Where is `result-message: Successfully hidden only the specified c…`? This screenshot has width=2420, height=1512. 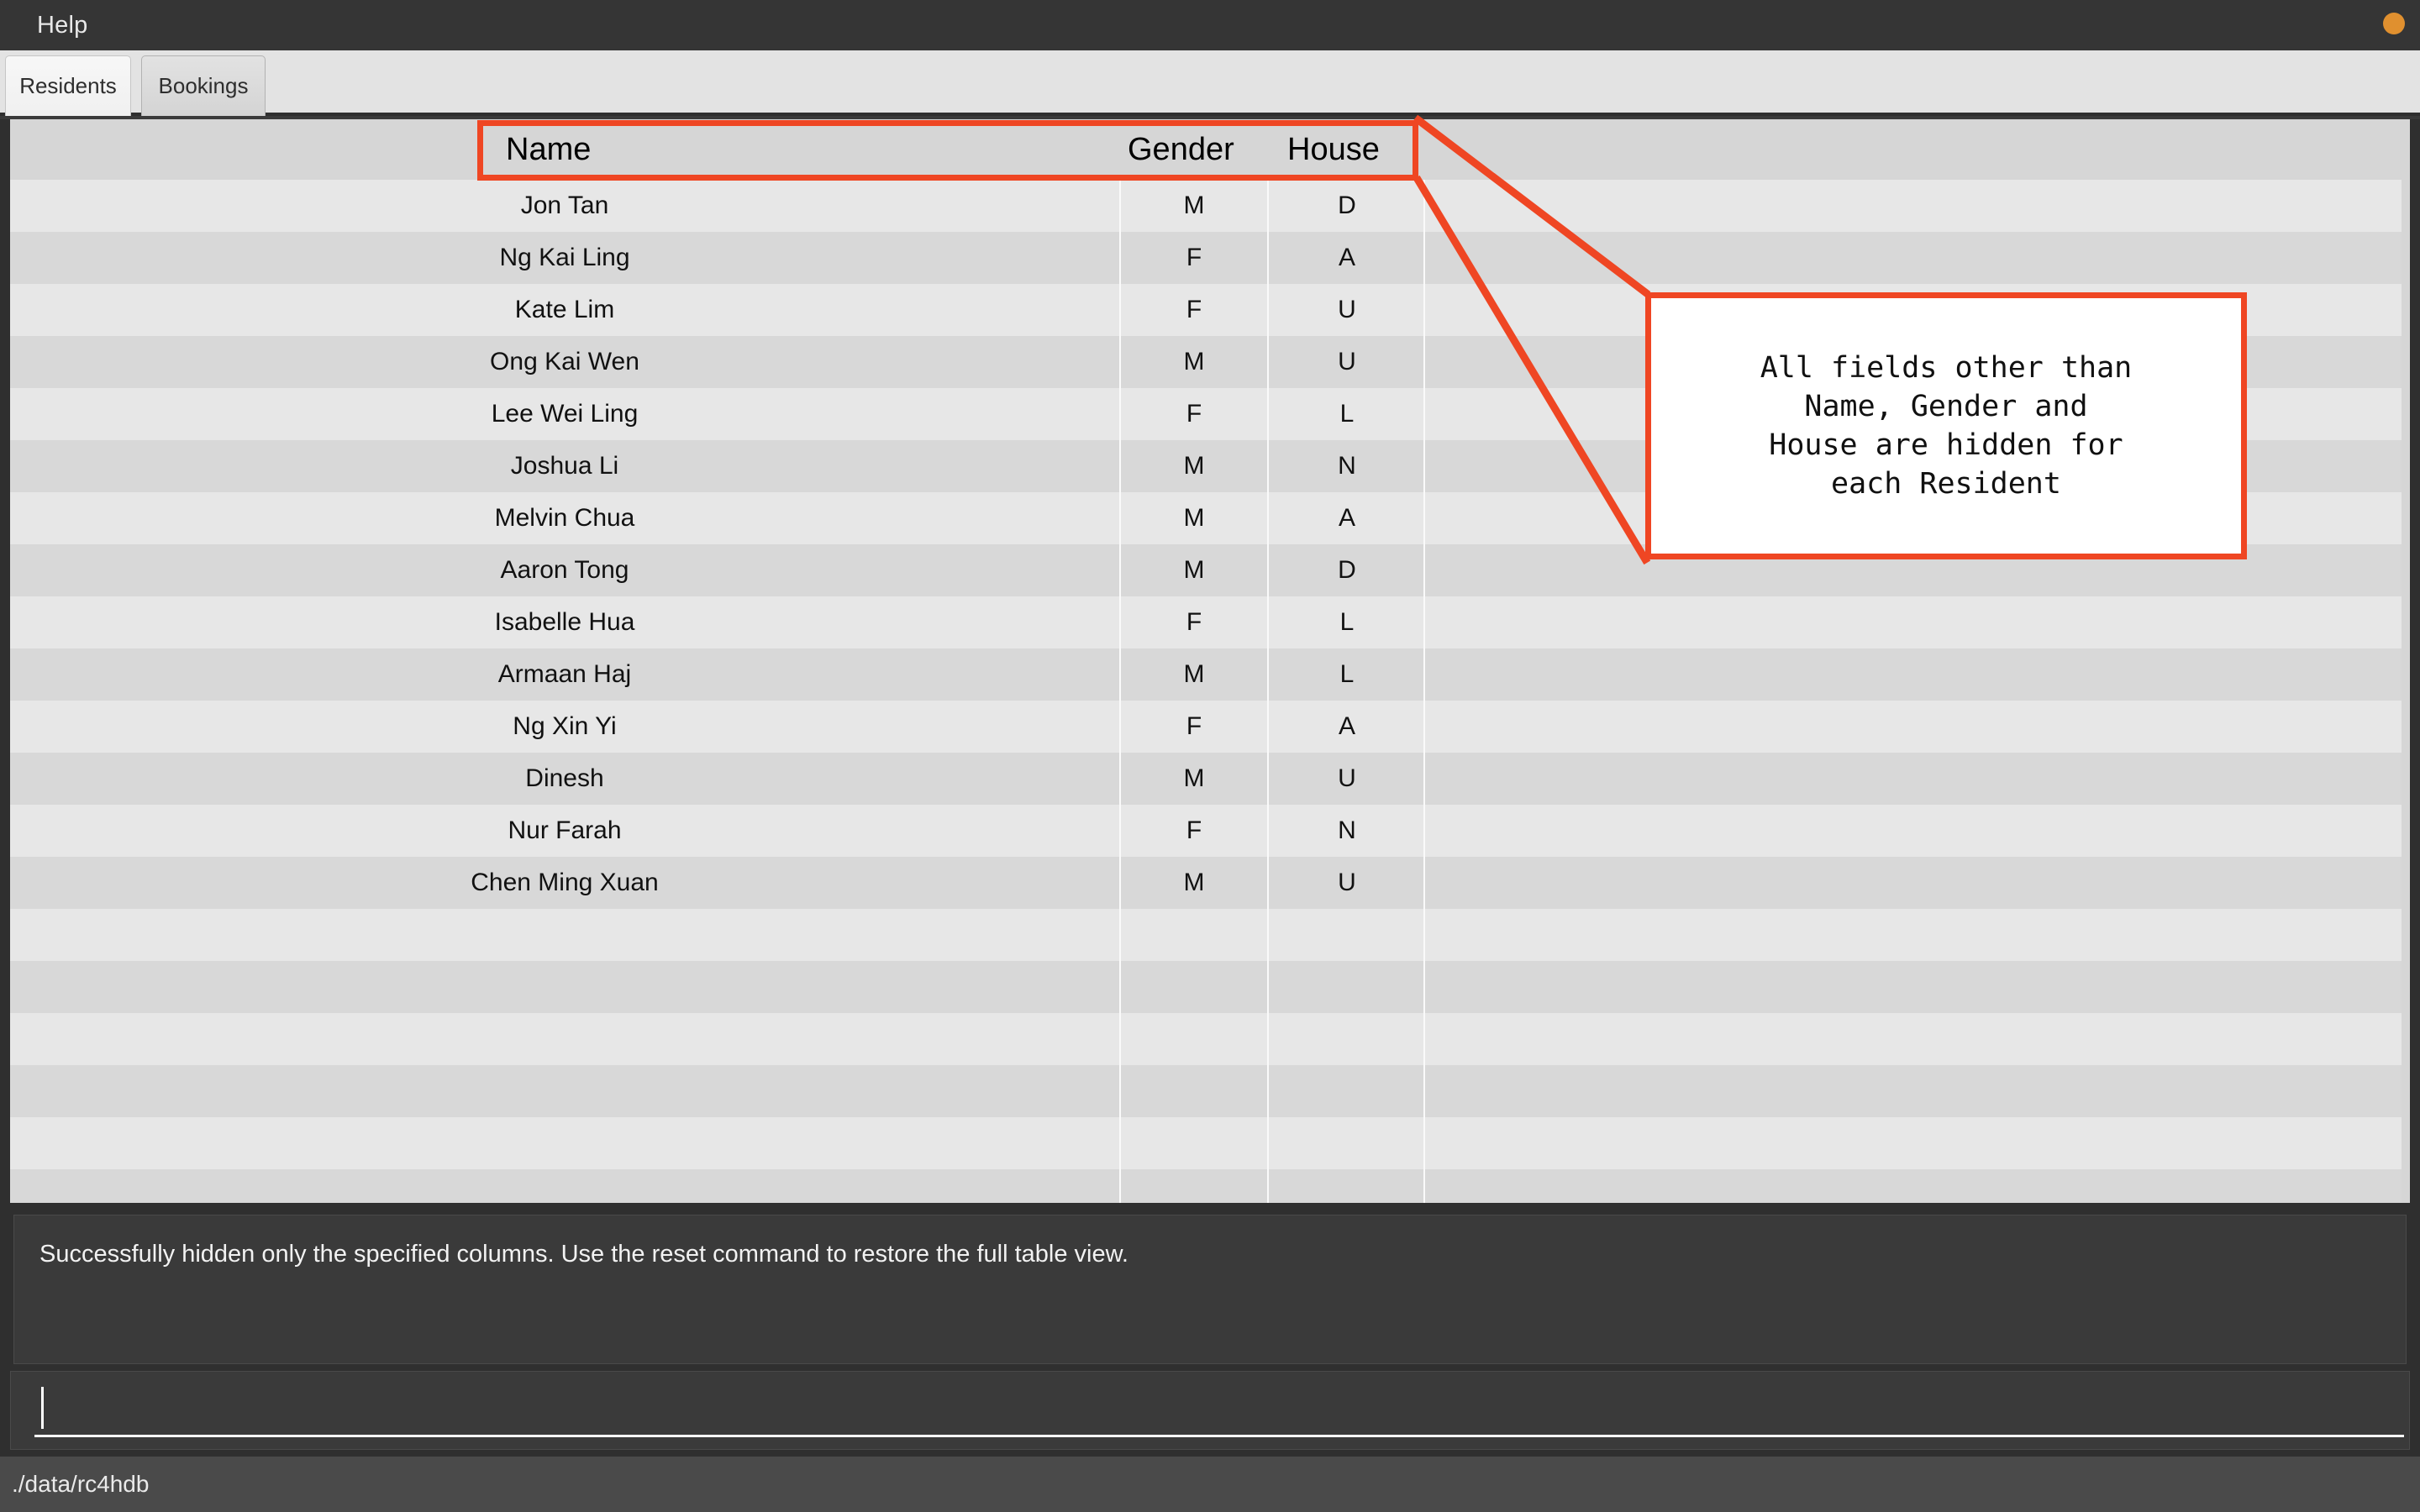
result-message: Successfully hidden only the specified c… is located at coordinates (583, 1254).